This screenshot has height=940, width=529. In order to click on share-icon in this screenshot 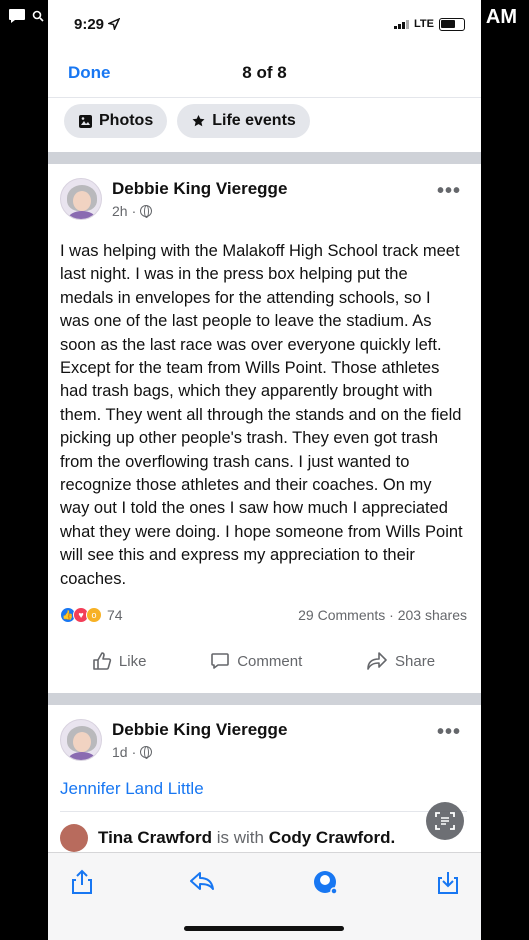, I will do `click(82, 881)`.